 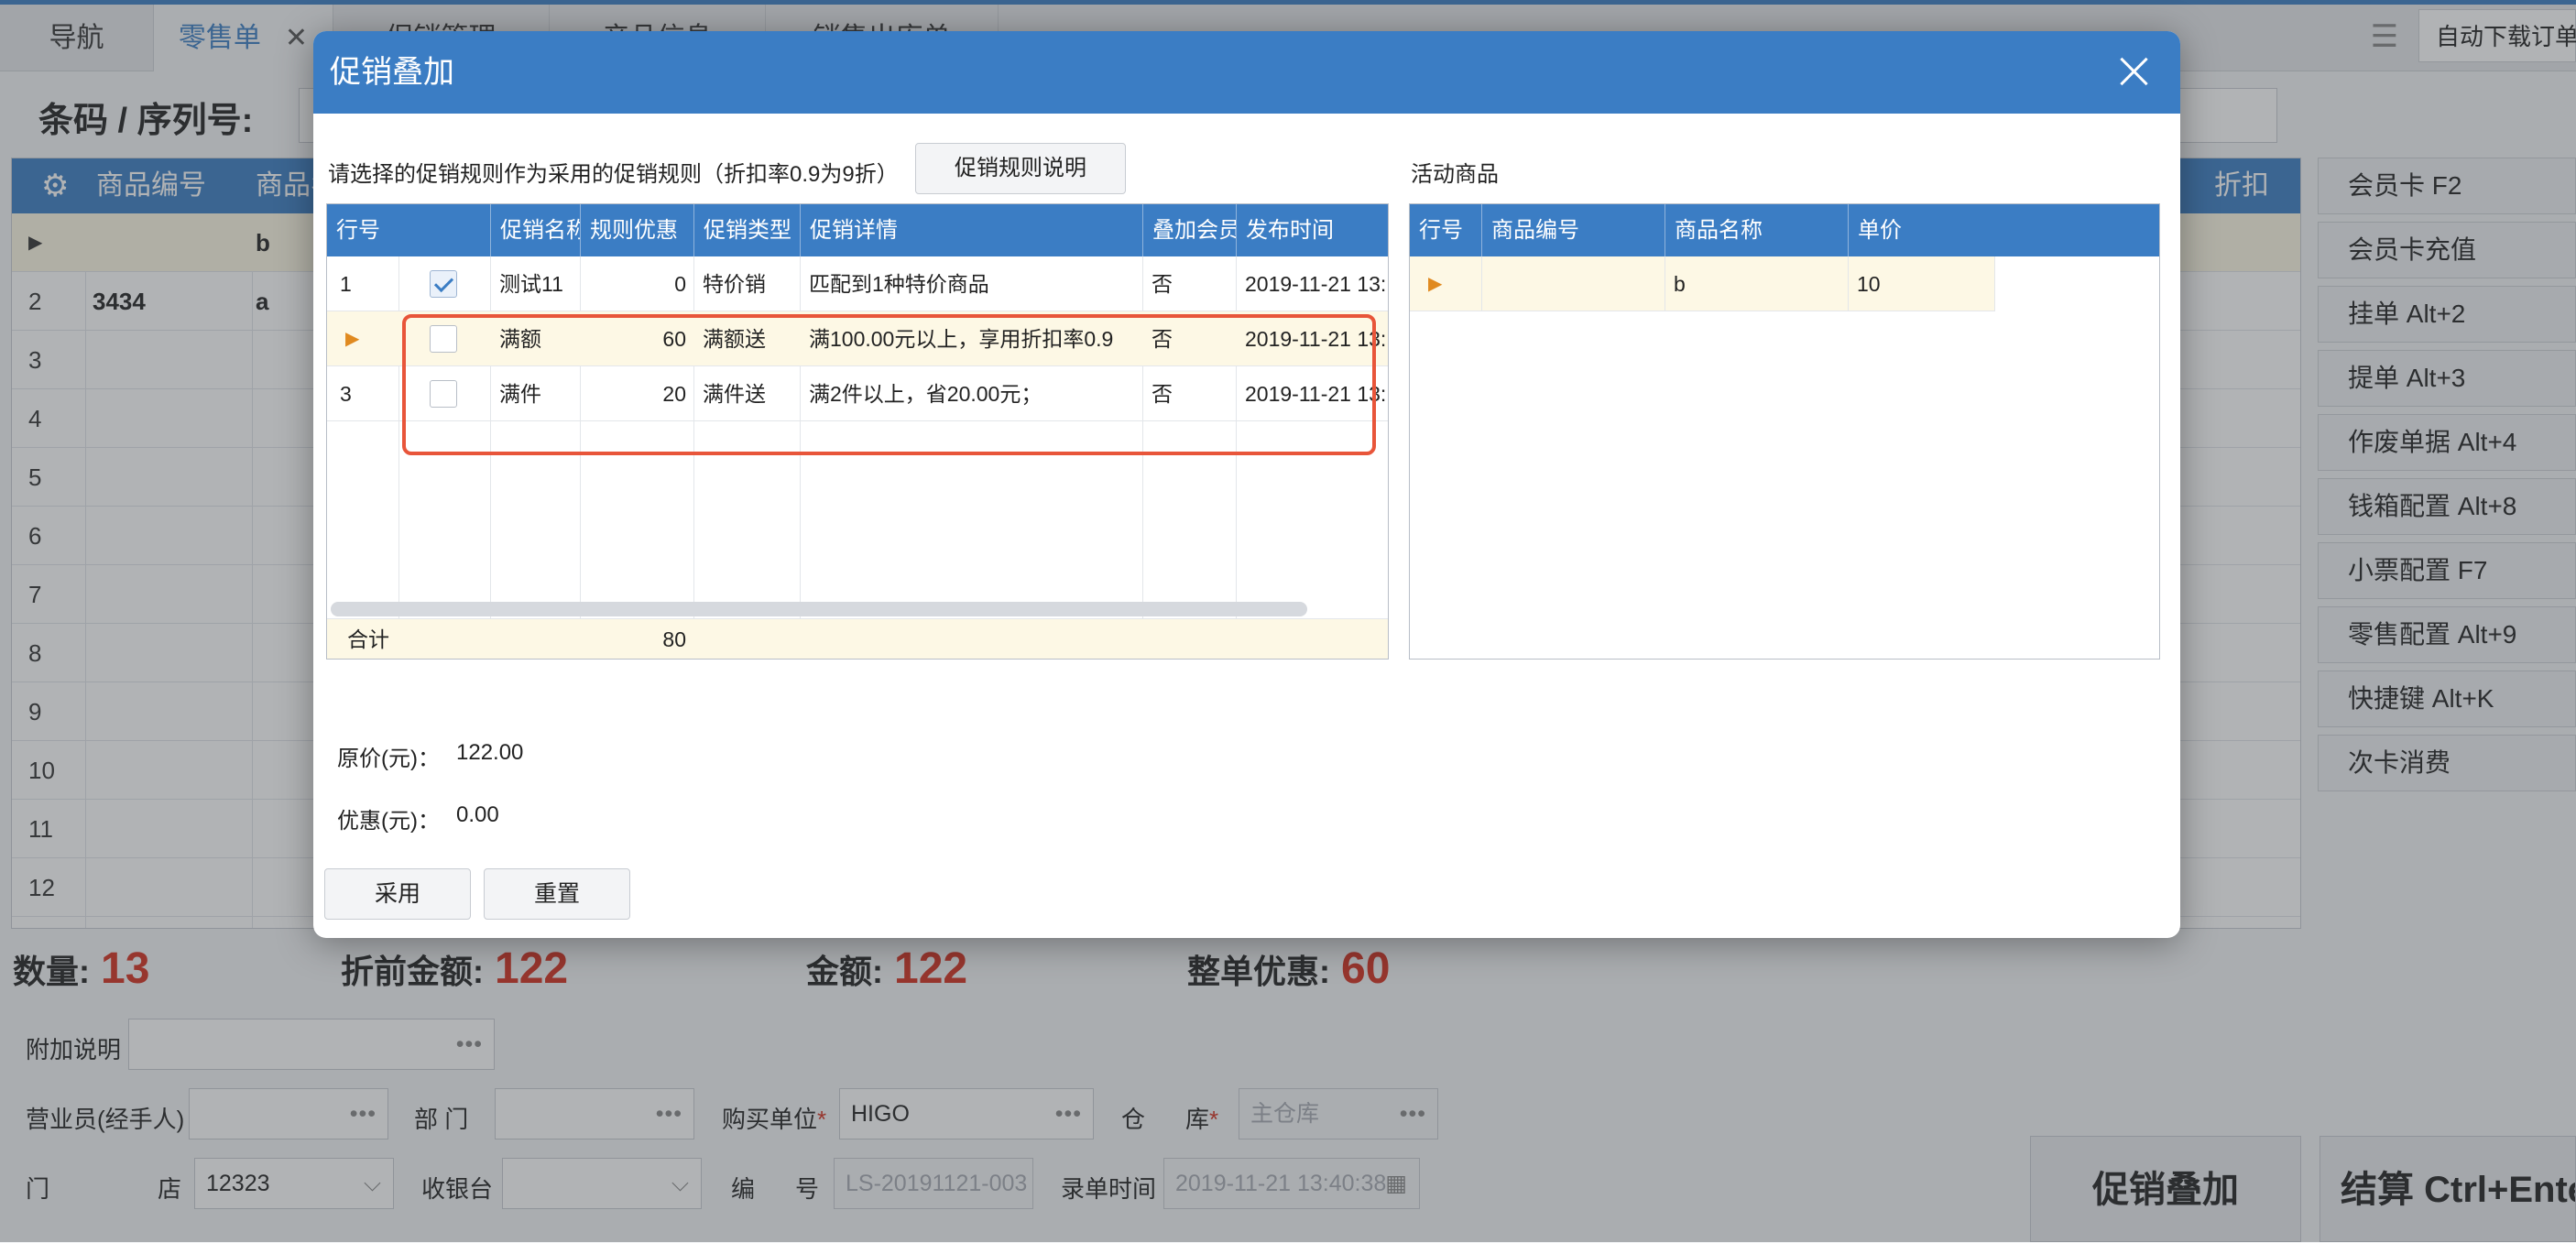 I want to click on table-row: ▶ b 10, so click(x=1702, y=283).